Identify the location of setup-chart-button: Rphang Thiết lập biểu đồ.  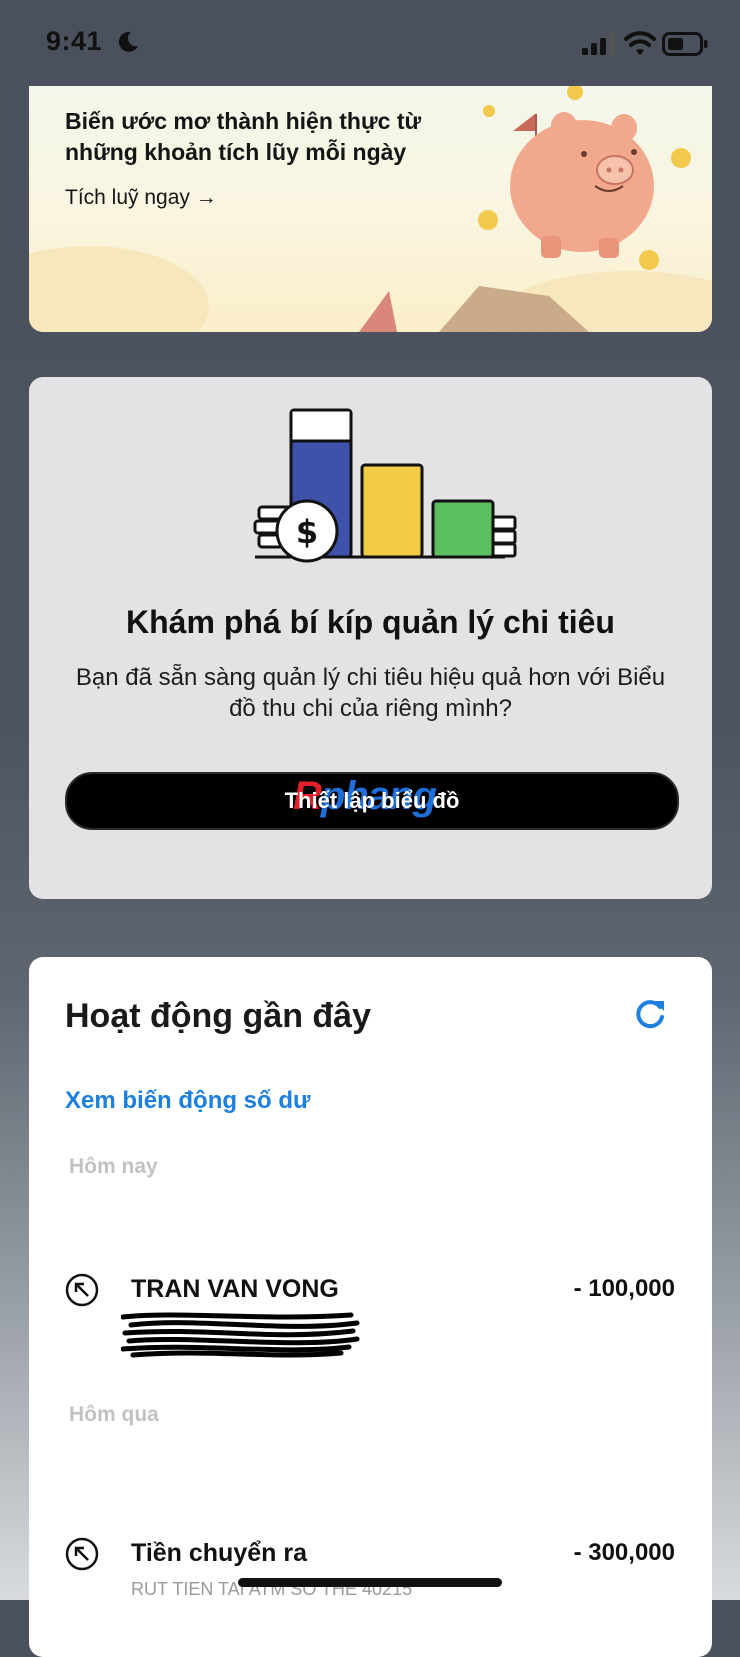
(372, 801).